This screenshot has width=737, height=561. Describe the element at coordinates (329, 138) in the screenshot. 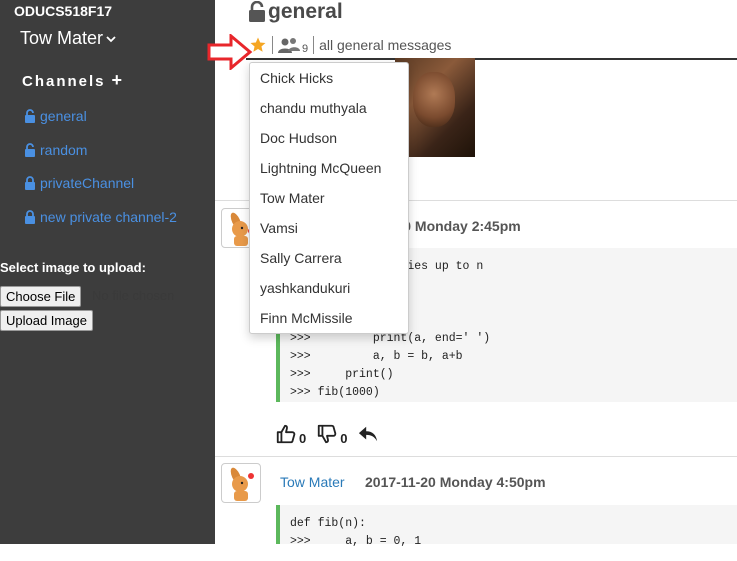

I see `member-item: Doc Hudson` at that location.